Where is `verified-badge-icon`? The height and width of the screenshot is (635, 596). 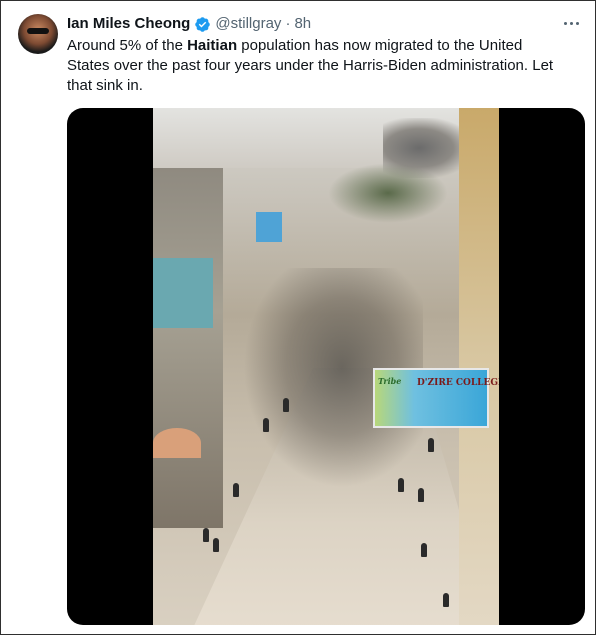
verified-badge-icon is located at coordinates (203, 24).